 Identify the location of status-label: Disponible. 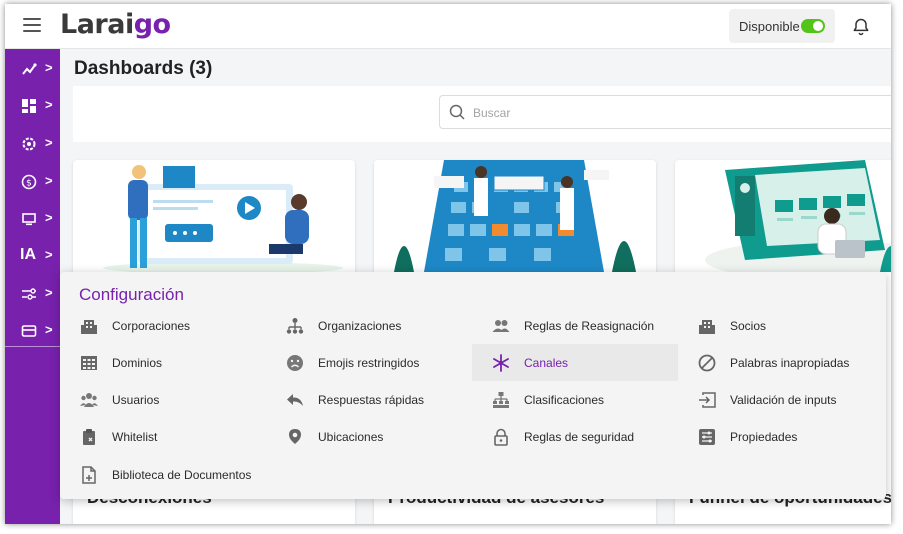
(769, 26).